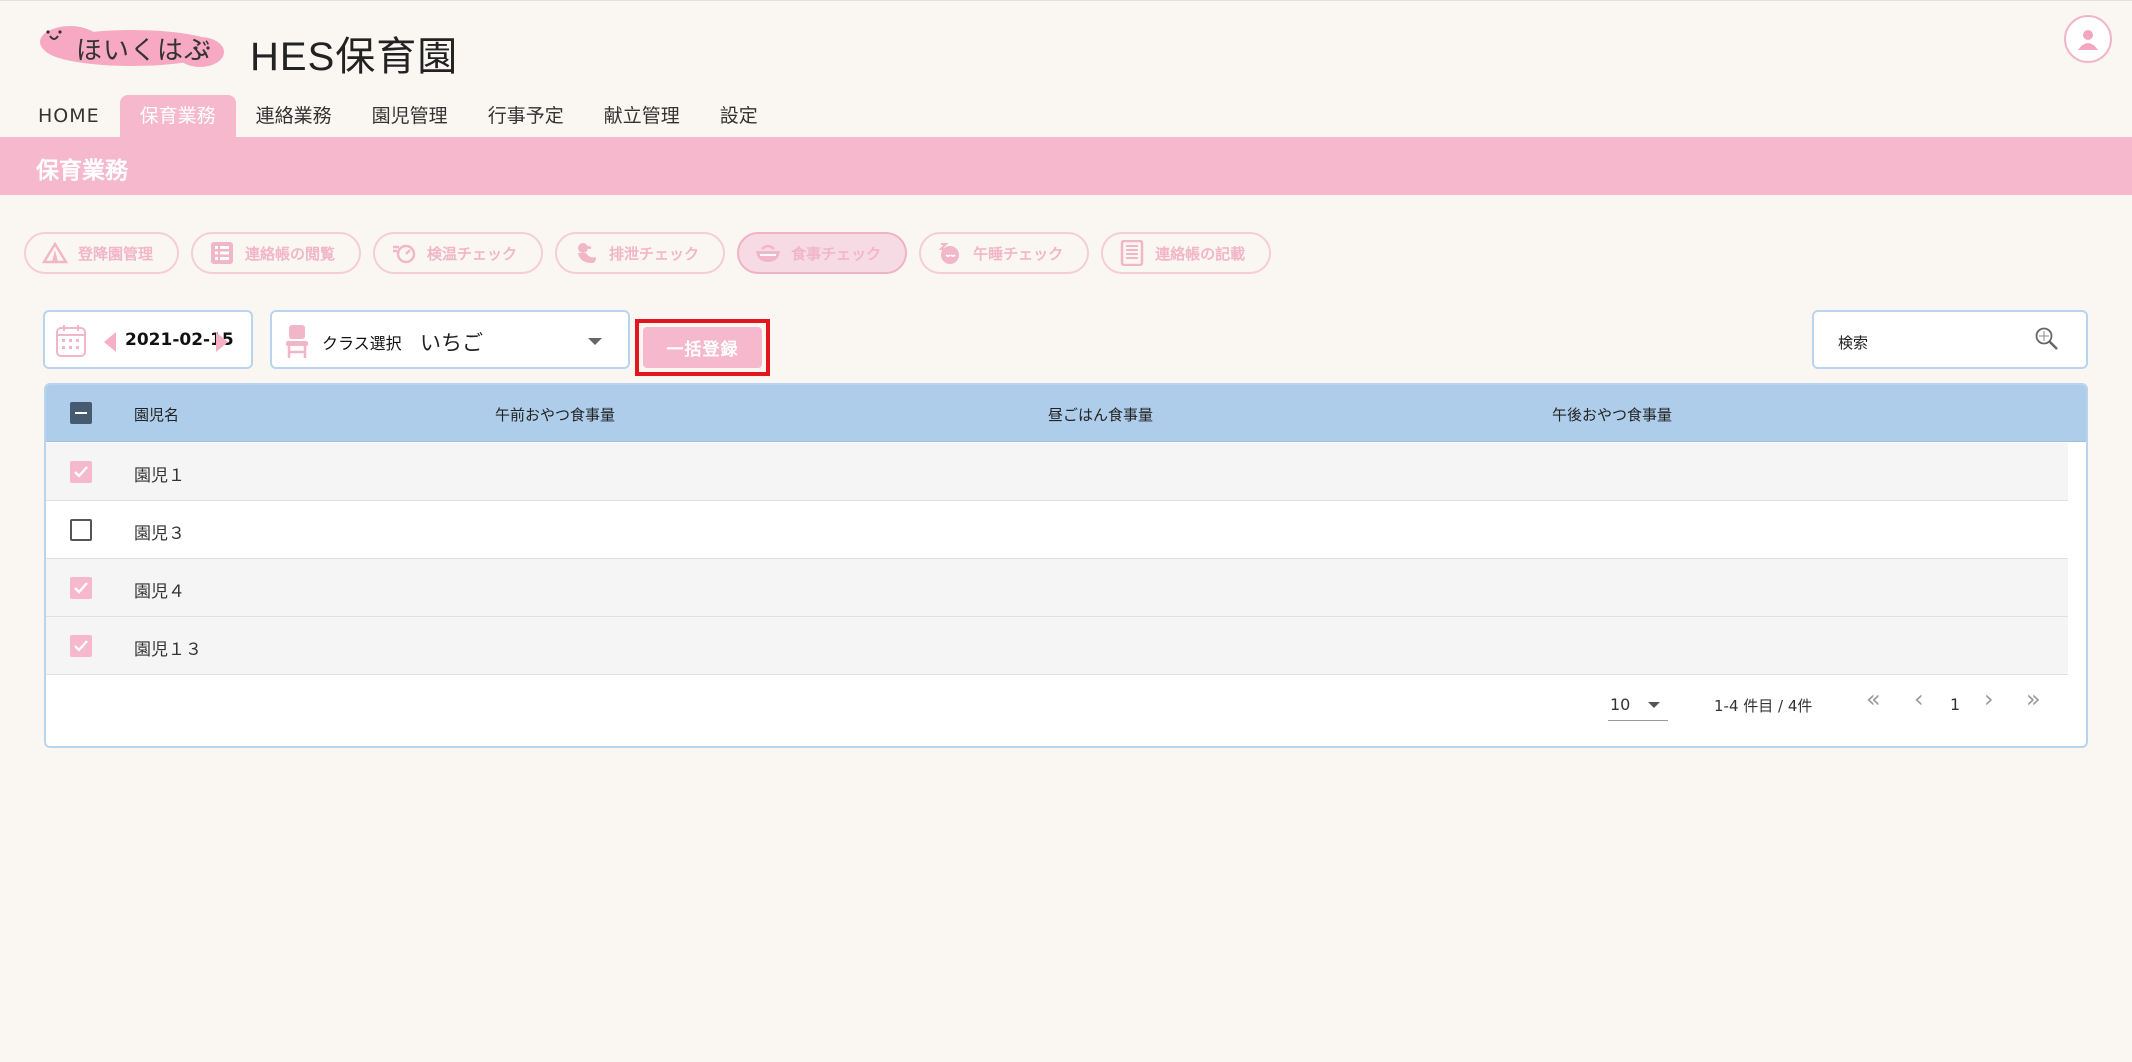  What do you see at coordinates (654, 253) in the screenshot?
I see `submenu-label: 排泄チェック` at bounding box center [654, 253].